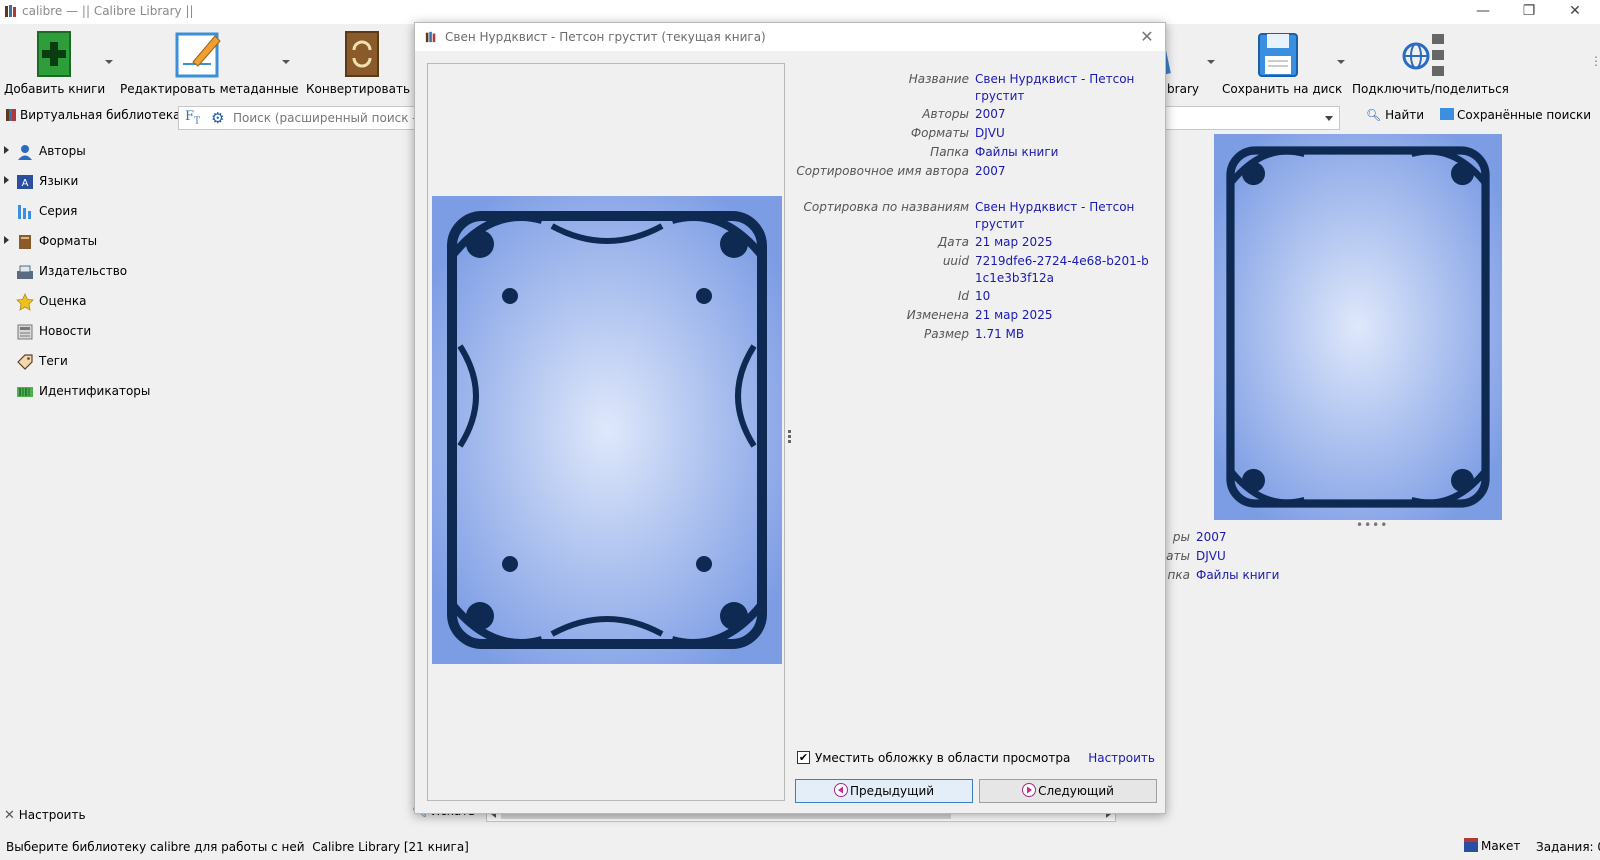 The image size is (1600, 860). What do you see at coordinates (83, 271) in the screenshot?
I see `sidebar-item-label: Издательство` at bounding box center [83, 271].